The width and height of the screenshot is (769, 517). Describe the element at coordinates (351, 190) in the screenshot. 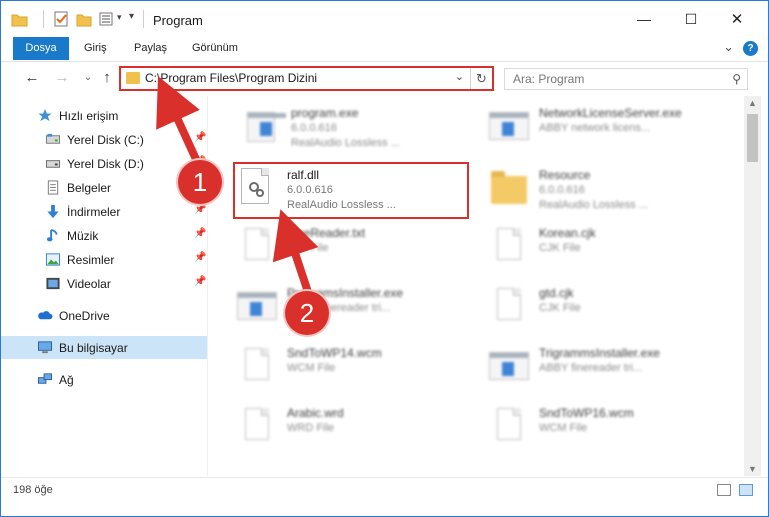

I see `highlight-box` at that location.